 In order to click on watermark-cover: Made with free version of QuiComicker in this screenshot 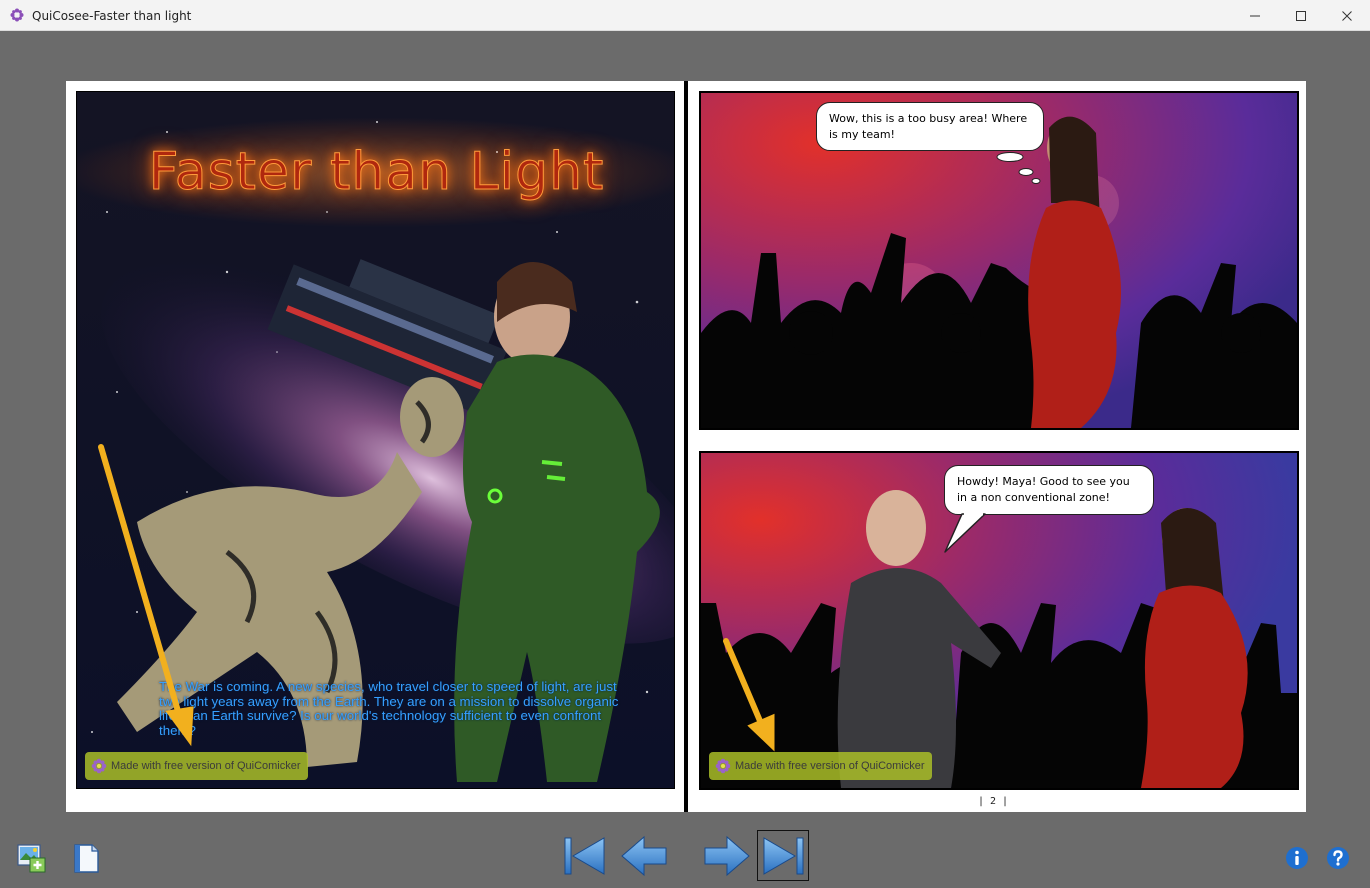, I will do `click(196, 766)`.